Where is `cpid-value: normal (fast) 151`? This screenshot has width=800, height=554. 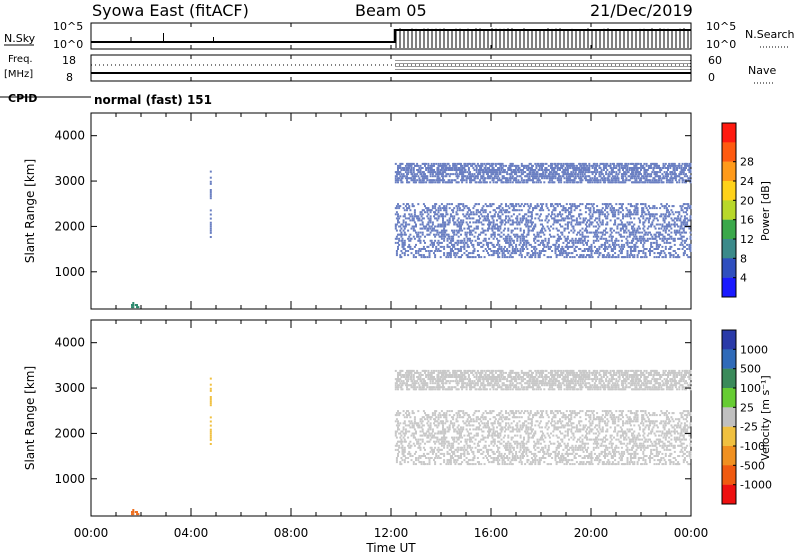
cpid-value: normal (fast) 151 is located at coordinates (153, 100).